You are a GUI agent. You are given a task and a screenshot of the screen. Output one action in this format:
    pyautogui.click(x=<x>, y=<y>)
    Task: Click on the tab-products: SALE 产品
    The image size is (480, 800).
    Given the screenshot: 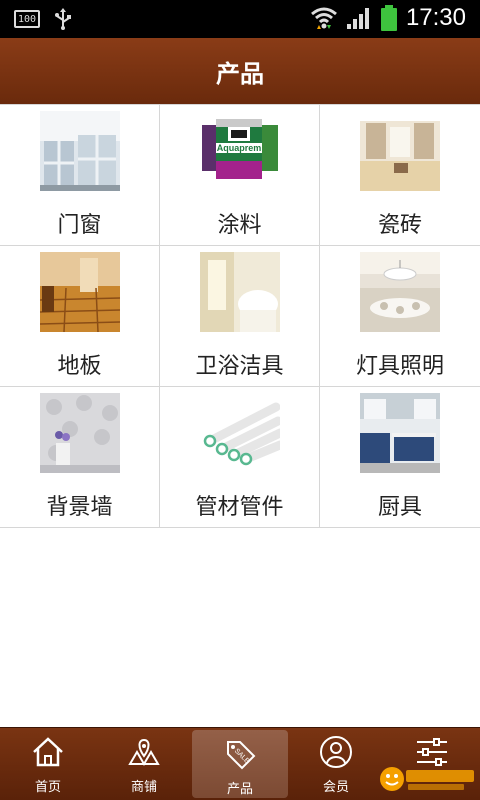 What is the action you would take?
    pyautogui.click(x=240, y=764)
    